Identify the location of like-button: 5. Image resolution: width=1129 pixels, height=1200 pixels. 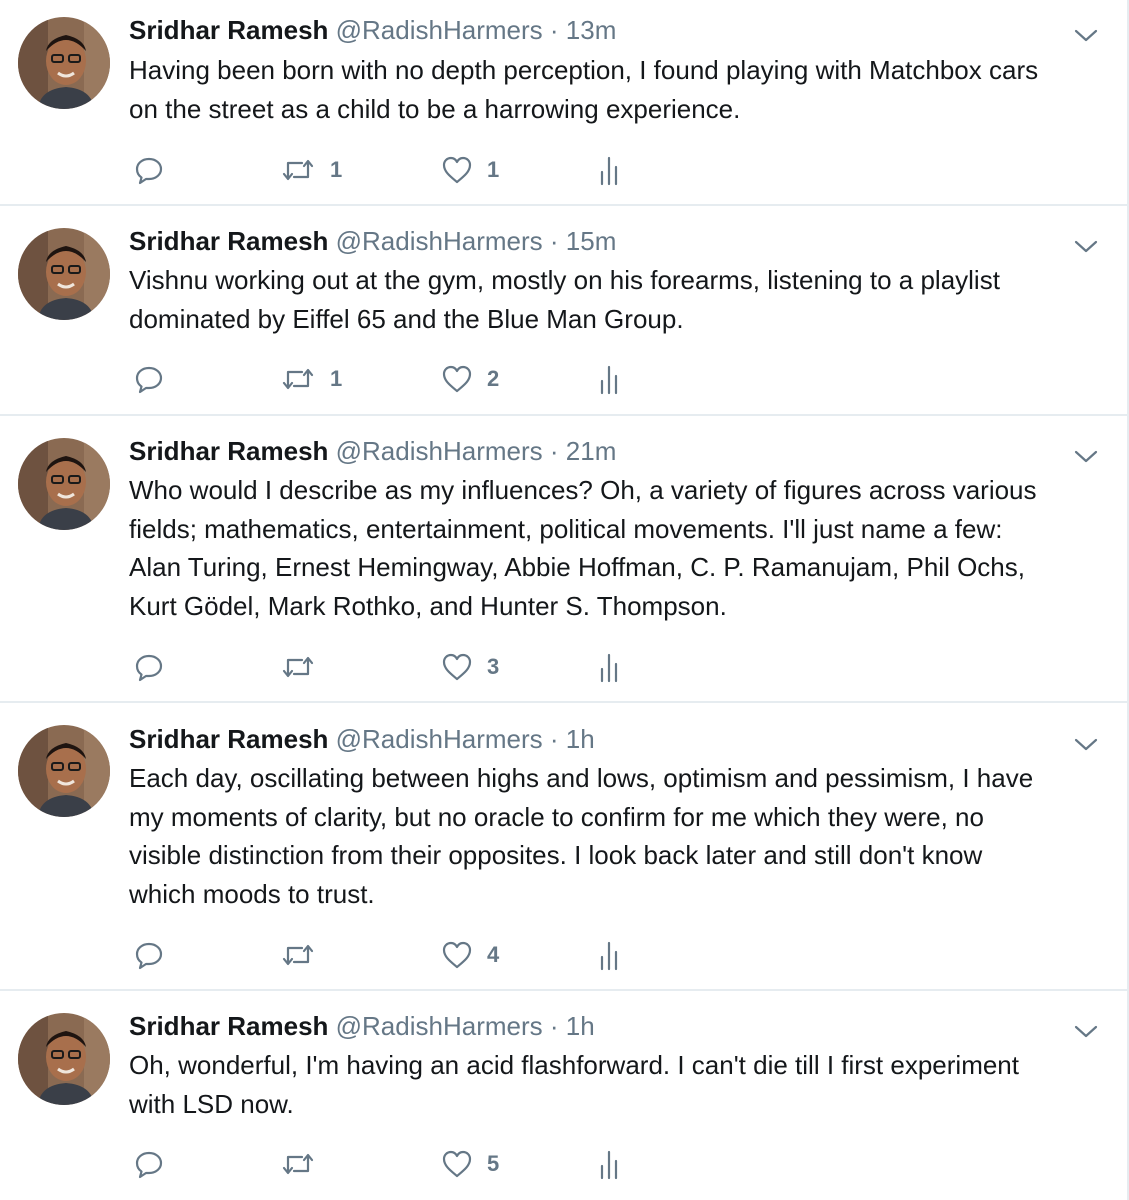
(470, 1164).